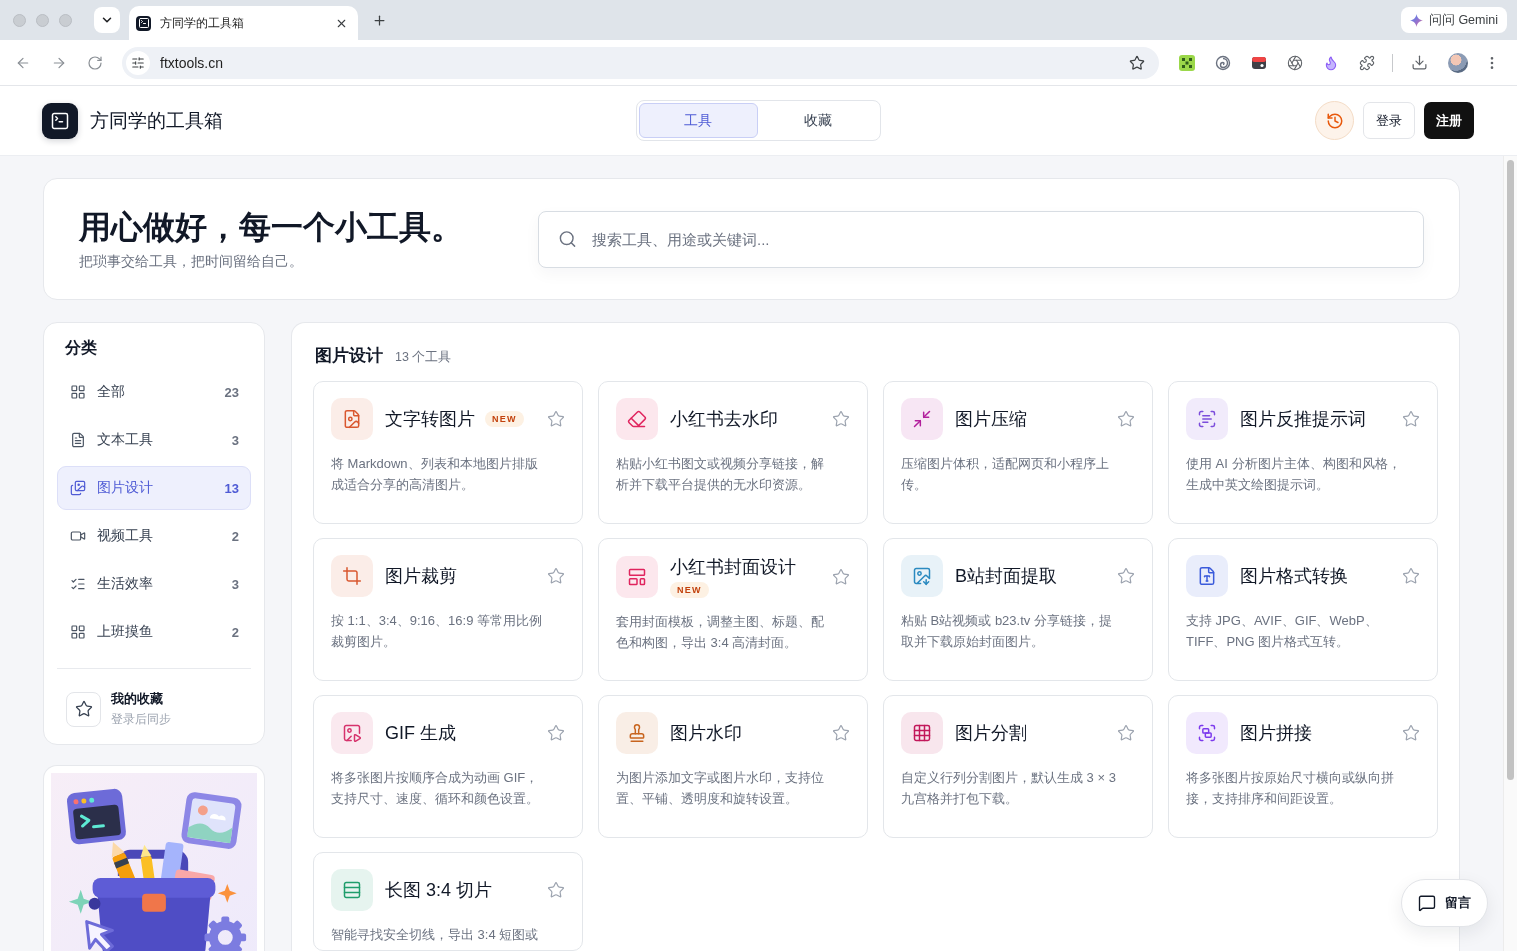 Image resolution: width=1517 pixels, height=951 pixels. Describe the element at coordinates (430, 419) in the screenshot. I see `tool-title: 文字转图片` at that location.